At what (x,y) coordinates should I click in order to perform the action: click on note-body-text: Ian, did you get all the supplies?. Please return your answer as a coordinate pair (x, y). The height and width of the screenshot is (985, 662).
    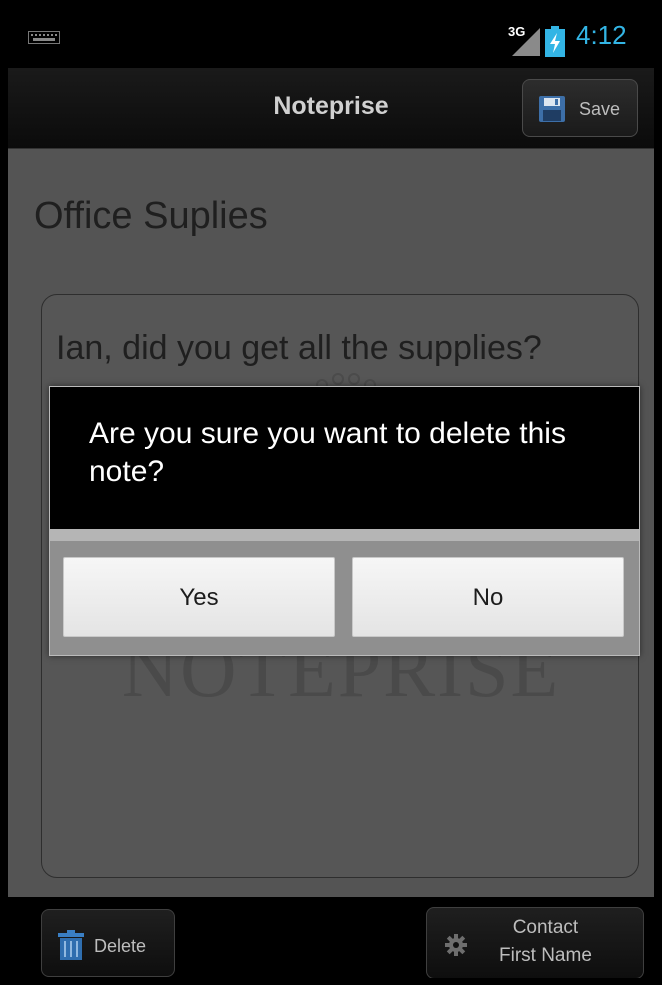
    Looking at the image, I should click on (299, 348).